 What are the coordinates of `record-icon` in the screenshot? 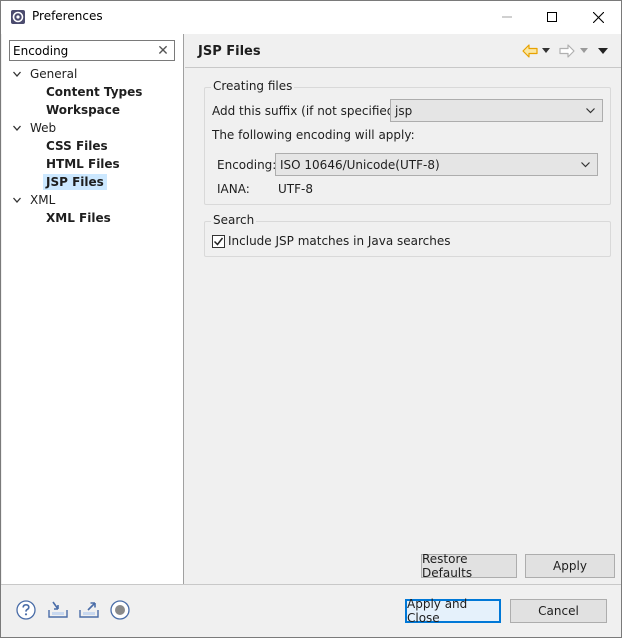 It's located at (120, 610).